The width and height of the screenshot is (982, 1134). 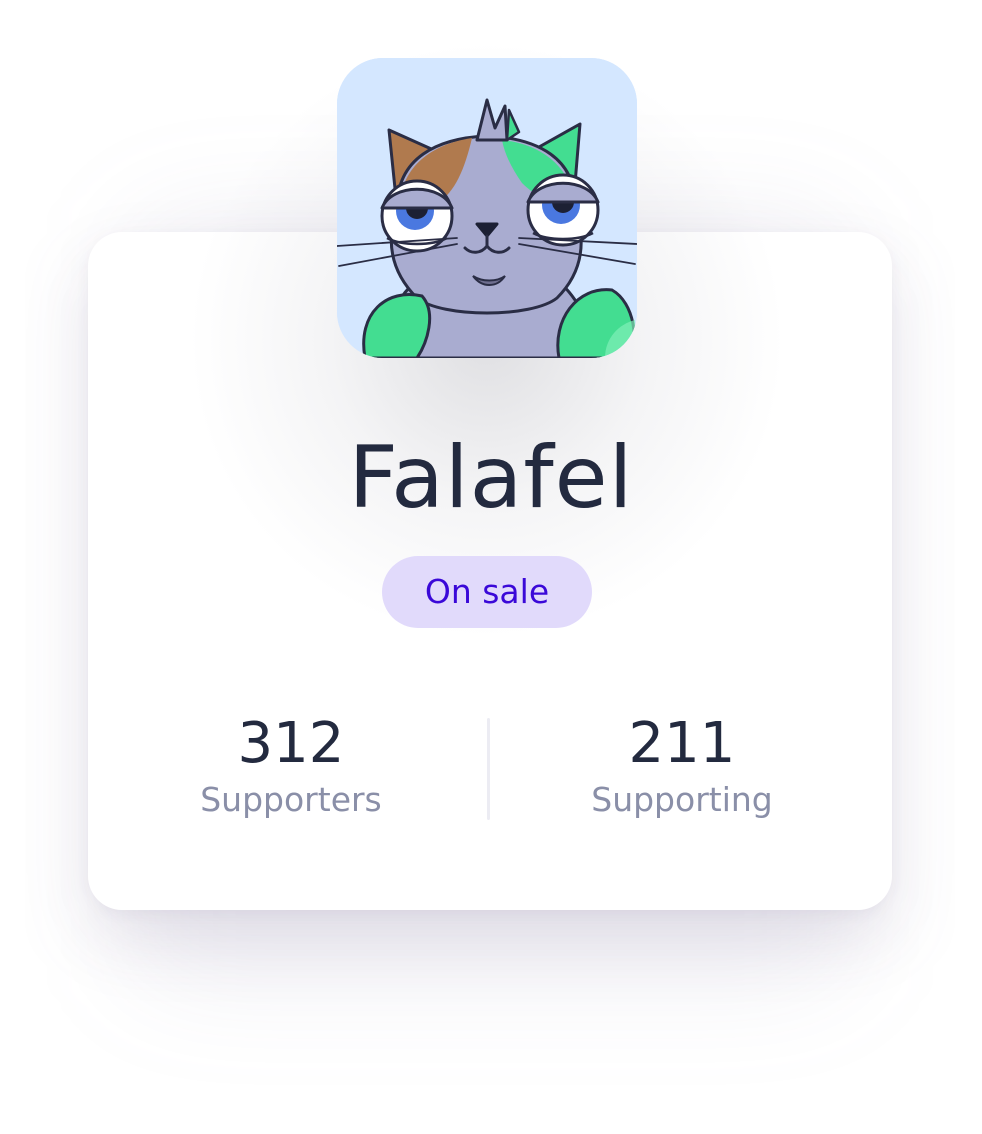 I want to click on stat-supporters: 312 Supporters, so click(x=291, y=768).